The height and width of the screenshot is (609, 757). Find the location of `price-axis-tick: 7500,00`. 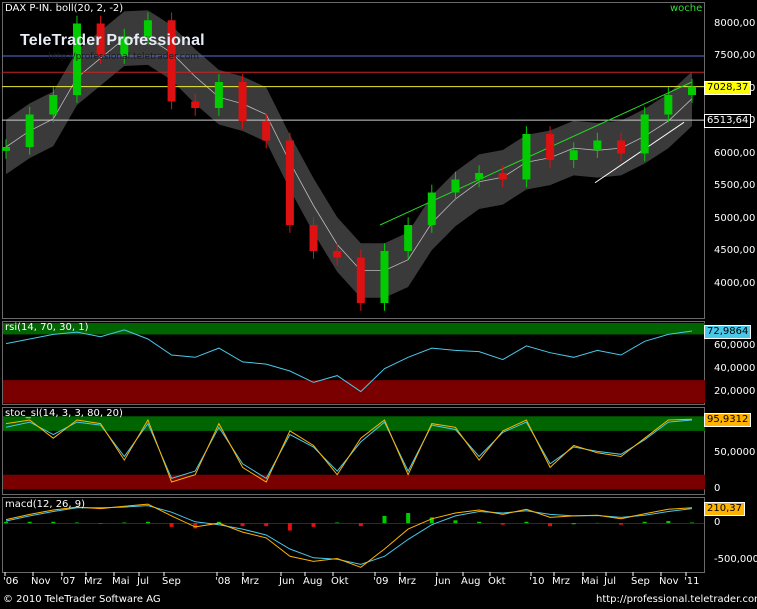

price-axis-tick: 7500,00 is located at coordinates (735, 55).